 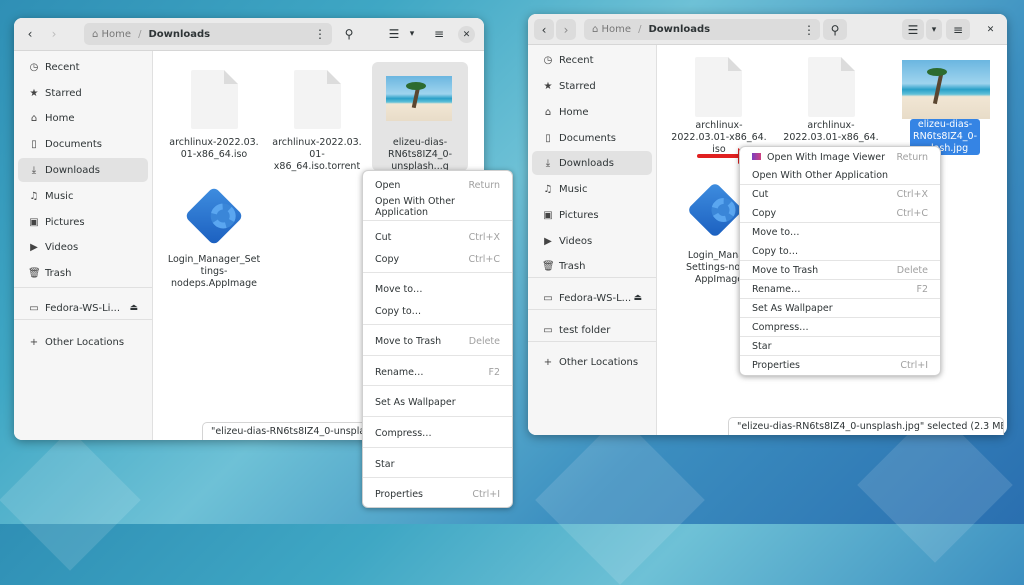 I want to click on sidebar-item-fedora-ws-li: ▭ Fedora-WS-Li... ⏏, so click(x=83, y=308).